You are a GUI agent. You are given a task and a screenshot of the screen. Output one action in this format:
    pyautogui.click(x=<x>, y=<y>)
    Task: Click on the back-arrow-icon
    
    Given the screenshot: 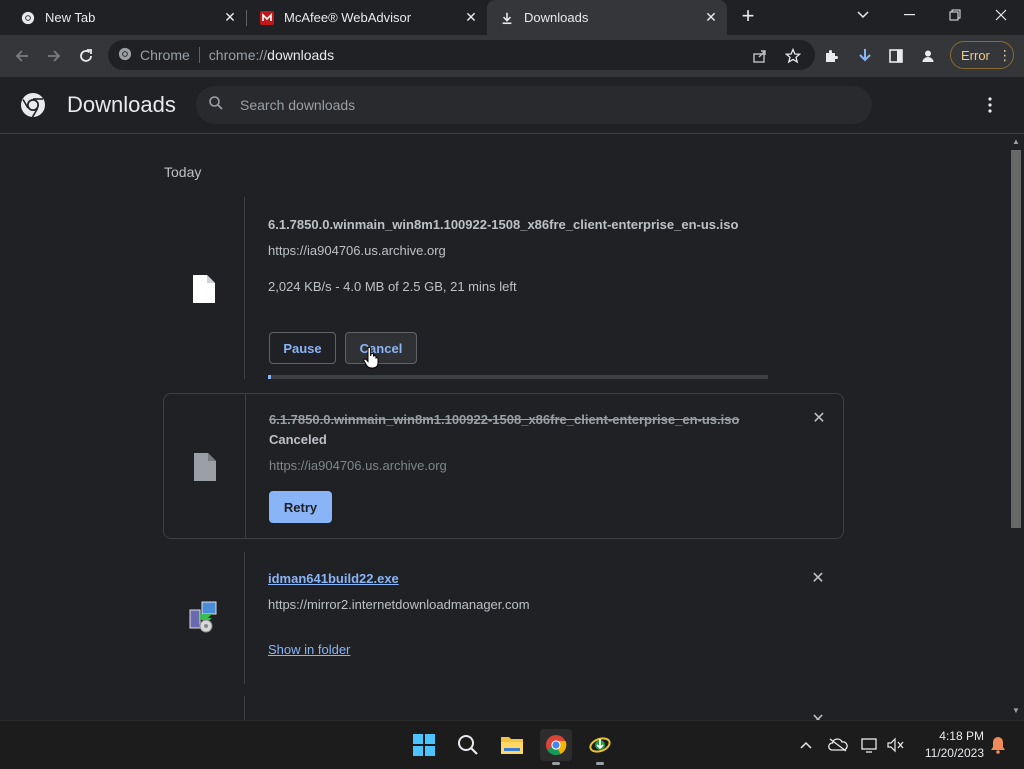 What is the action you would take?
    pyautogui.click(x=21, y=56)
    